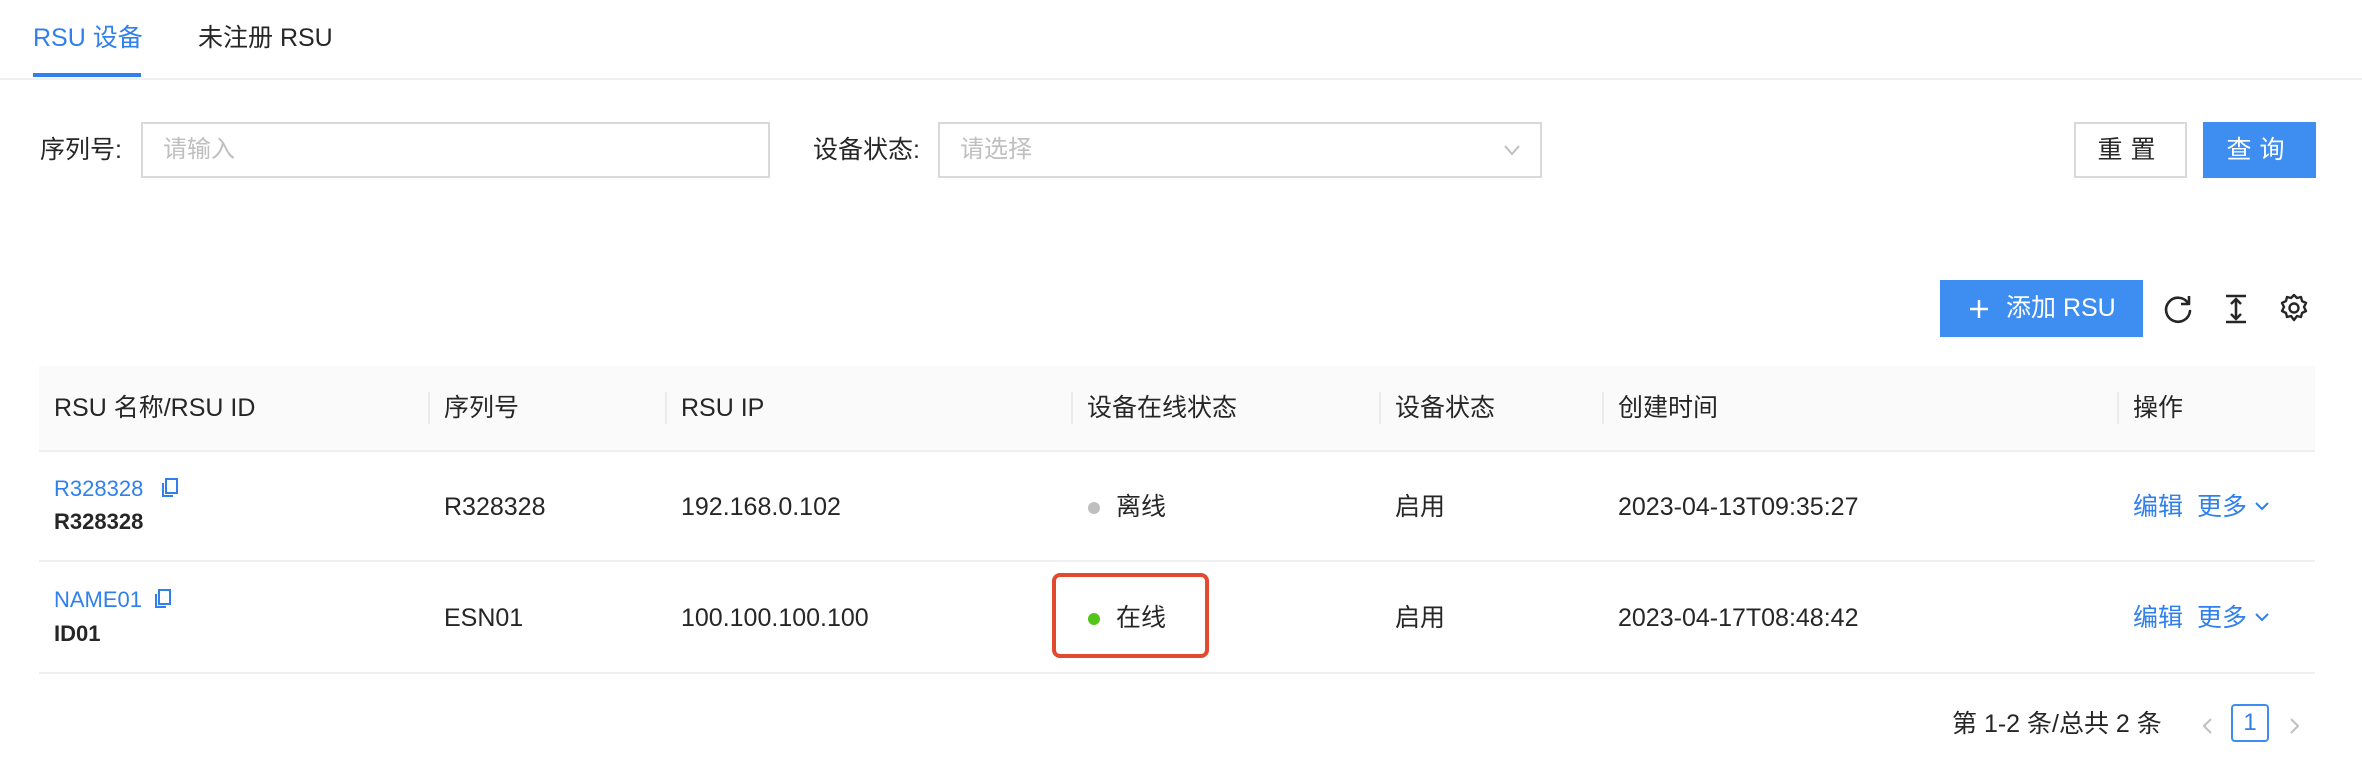 The image size is (2362, 778). What do you see at coordinates (1130, 615) in the screenshot?
I see `highlight-box` at bounding box center [1130, 615].